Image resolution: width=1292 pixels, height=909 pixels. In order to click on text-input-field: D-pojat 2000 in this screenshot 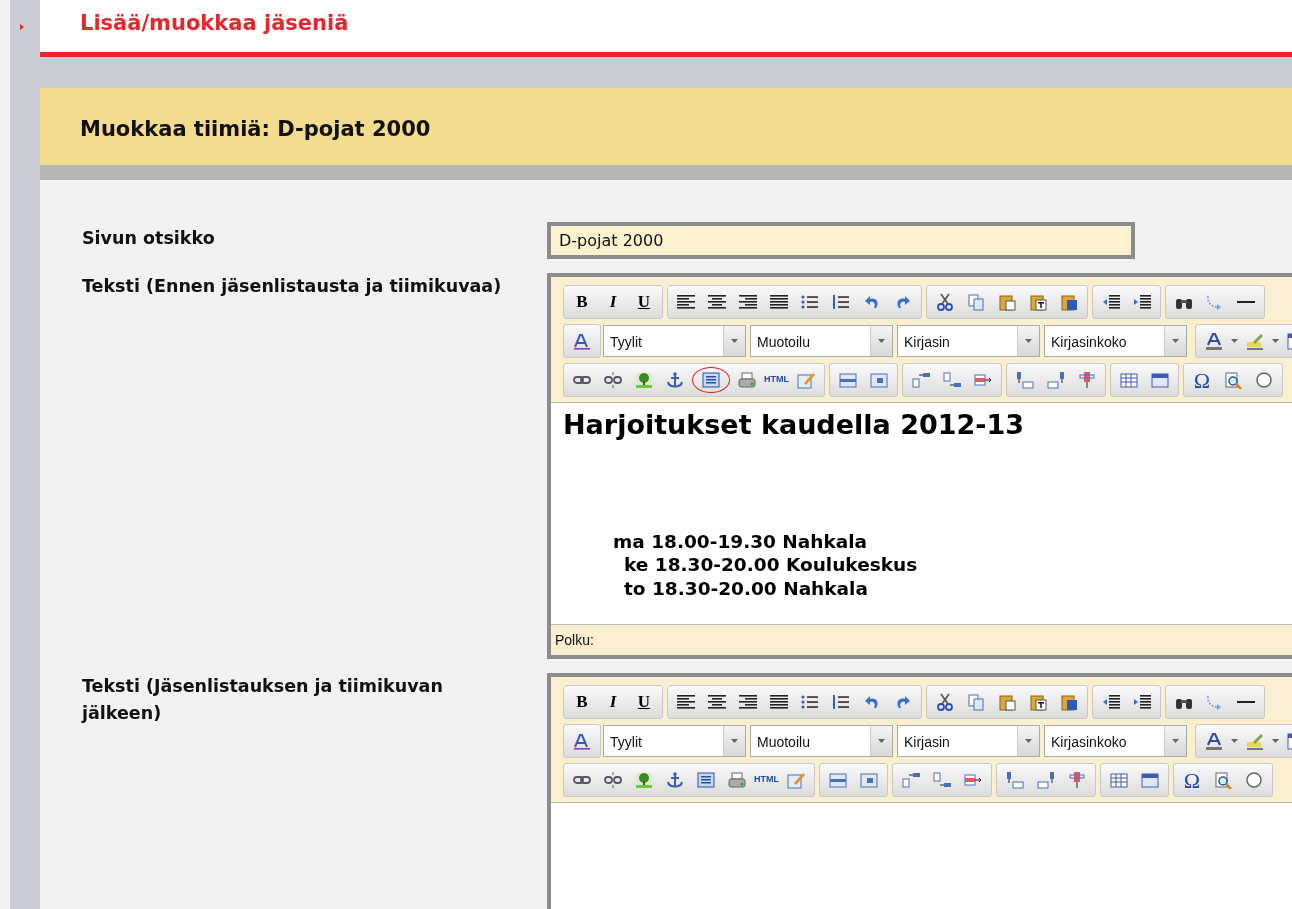, I will do `click(841, 240)`.